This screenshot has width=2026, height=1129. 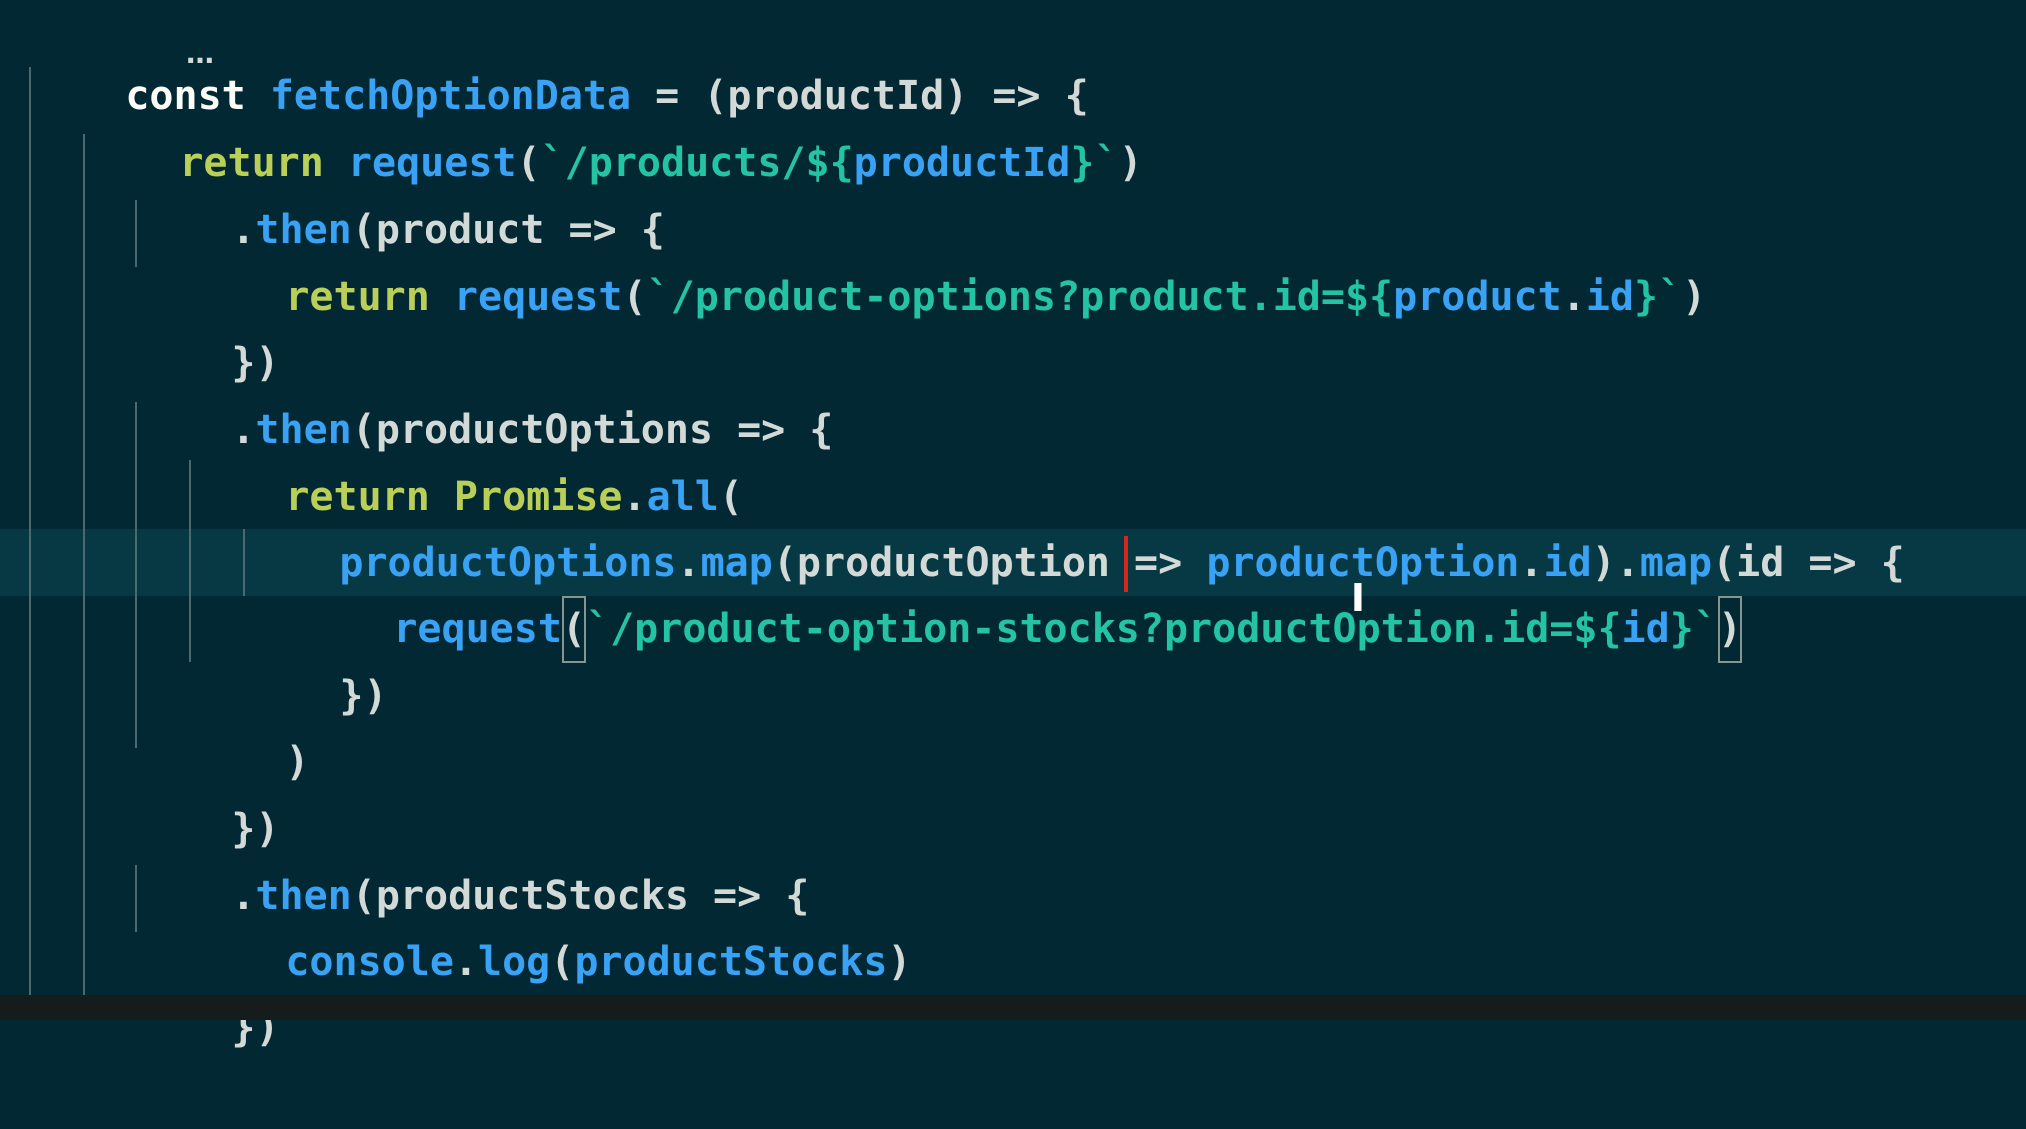 What do you see at coordinates (1013, 1007) in the screenshot?
I see `status-bar` at bounding box center [1013, 1007].